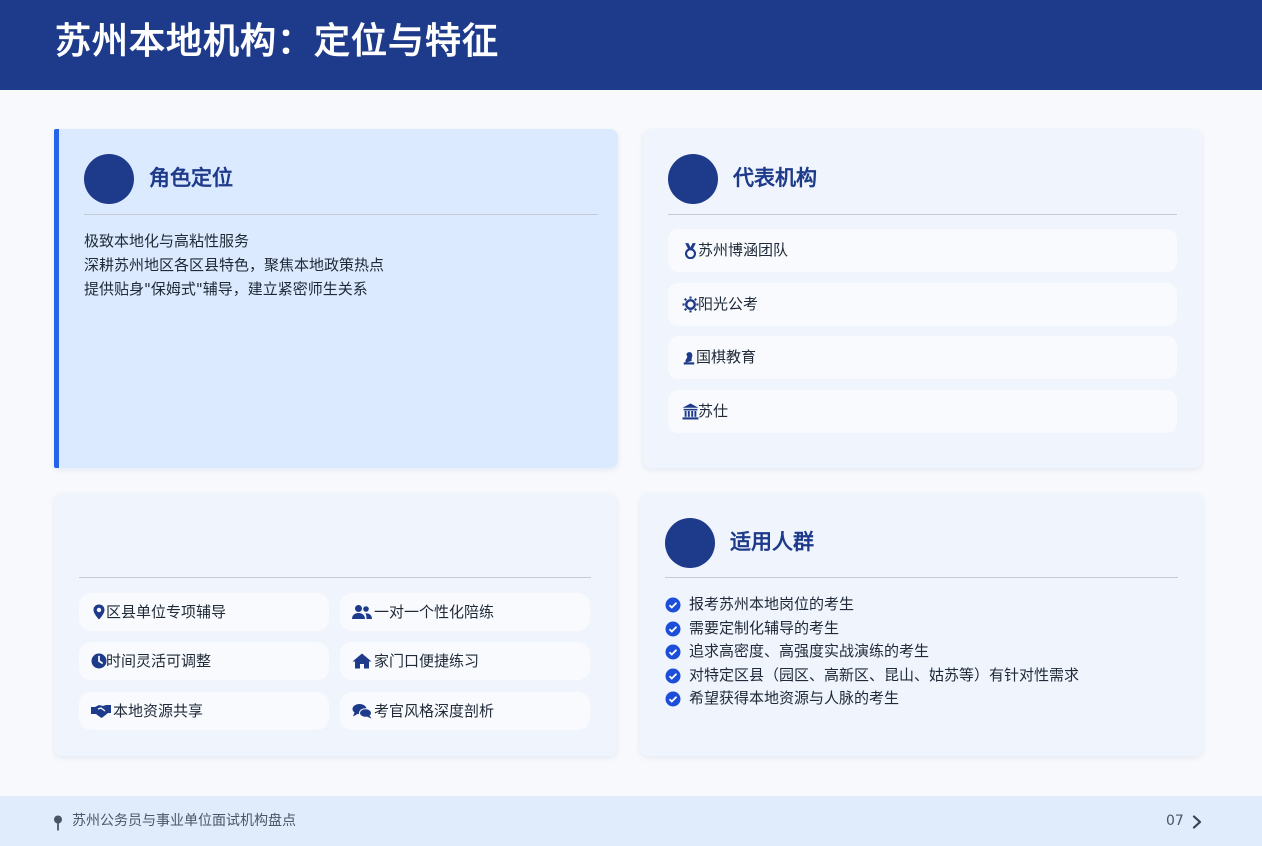  What do you see at coordinates (690, 543) in the screenshot?
I see `people-icon-circle` at bounding box center [690, 543].